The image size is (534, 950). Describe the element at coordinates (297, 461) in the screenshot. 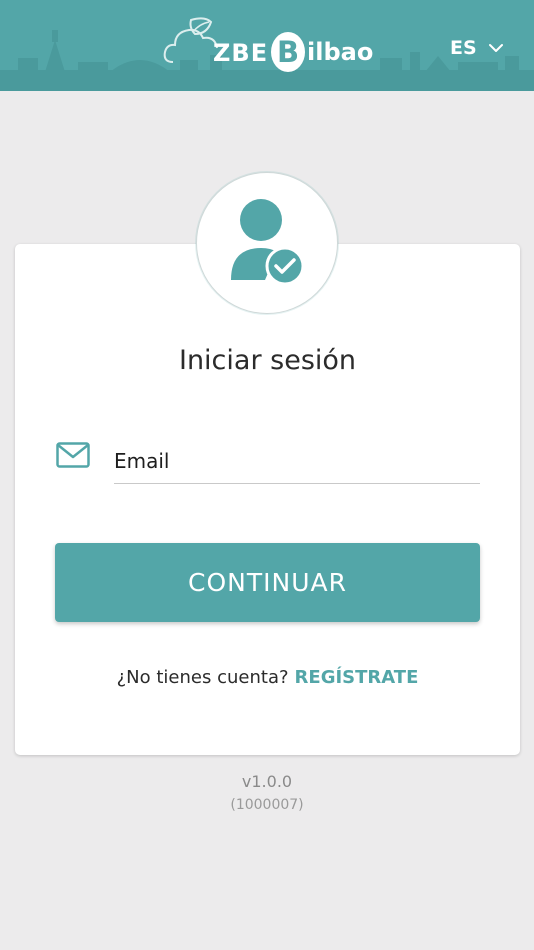

I see `email-input` at that location.